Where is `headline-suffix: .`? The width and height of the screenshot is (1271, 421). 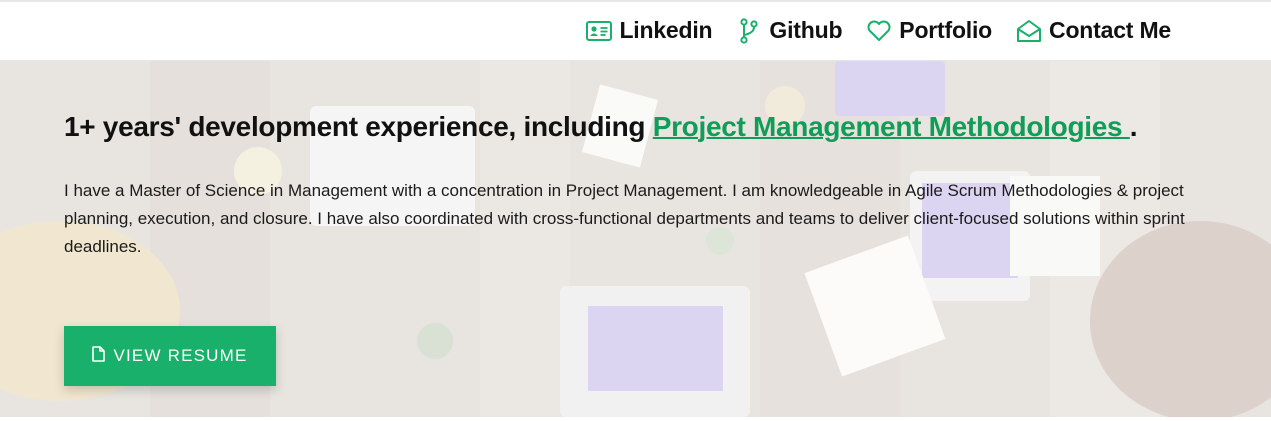
headline-suffix: . is located at coordinates (1133, 126).